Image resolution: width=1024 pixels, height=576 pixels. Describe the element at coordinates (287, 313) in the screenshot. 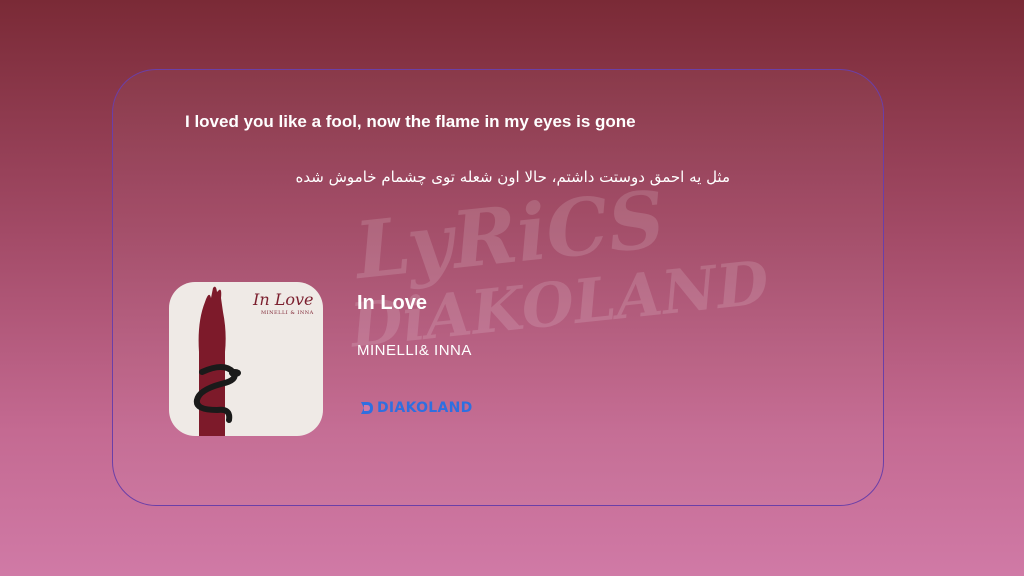

I see `cover-artist: MINELLI & INNA` at that location.